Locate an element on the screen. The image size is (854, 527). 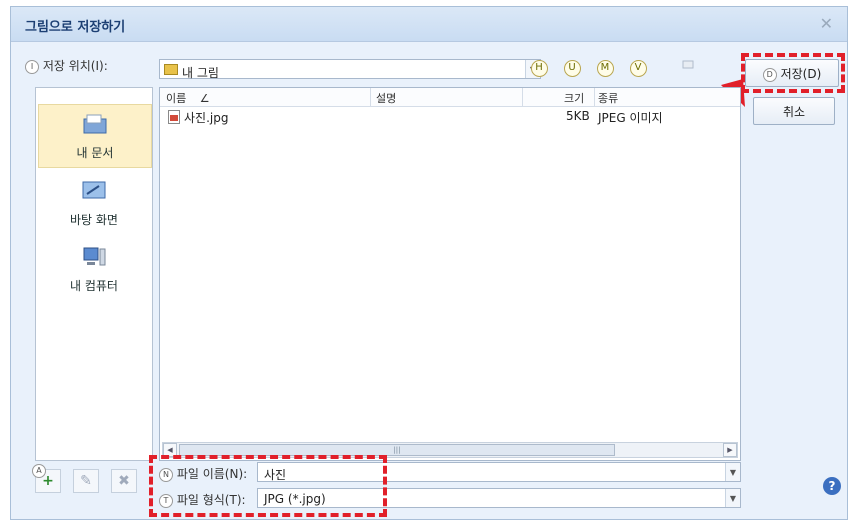
place-label: 내 문서 is located at coordinates (95, 153).